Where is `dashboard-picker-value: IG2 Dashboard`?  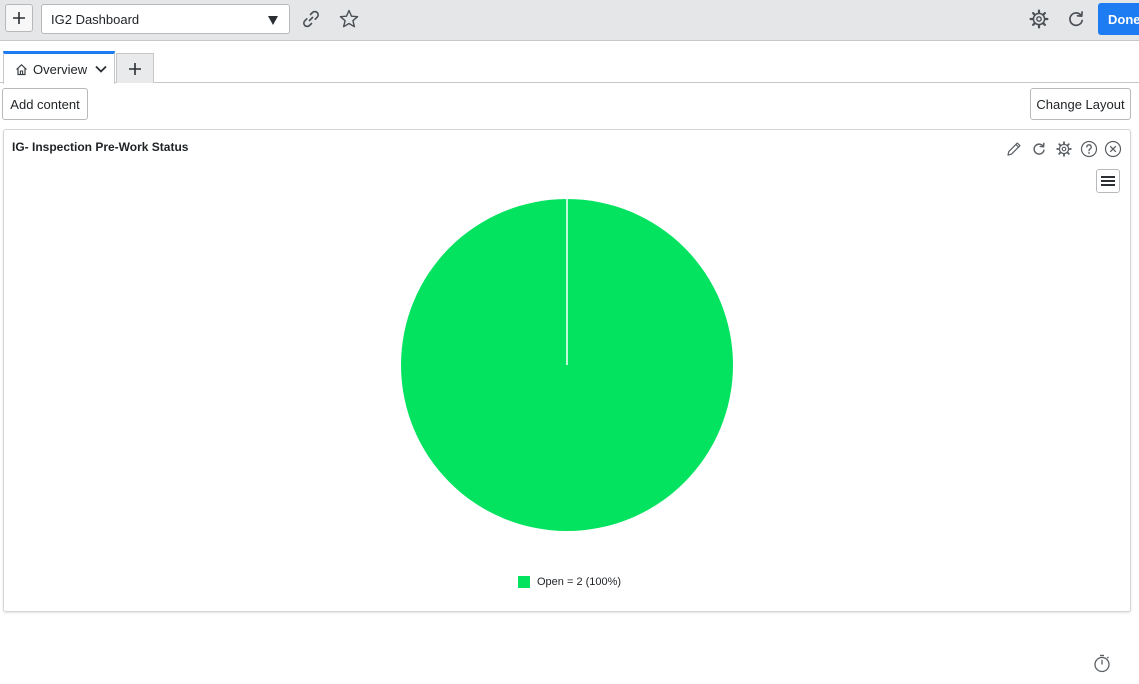 dashboard-picker-value: IG2 Dashboard is located at coordinates (95, 19).